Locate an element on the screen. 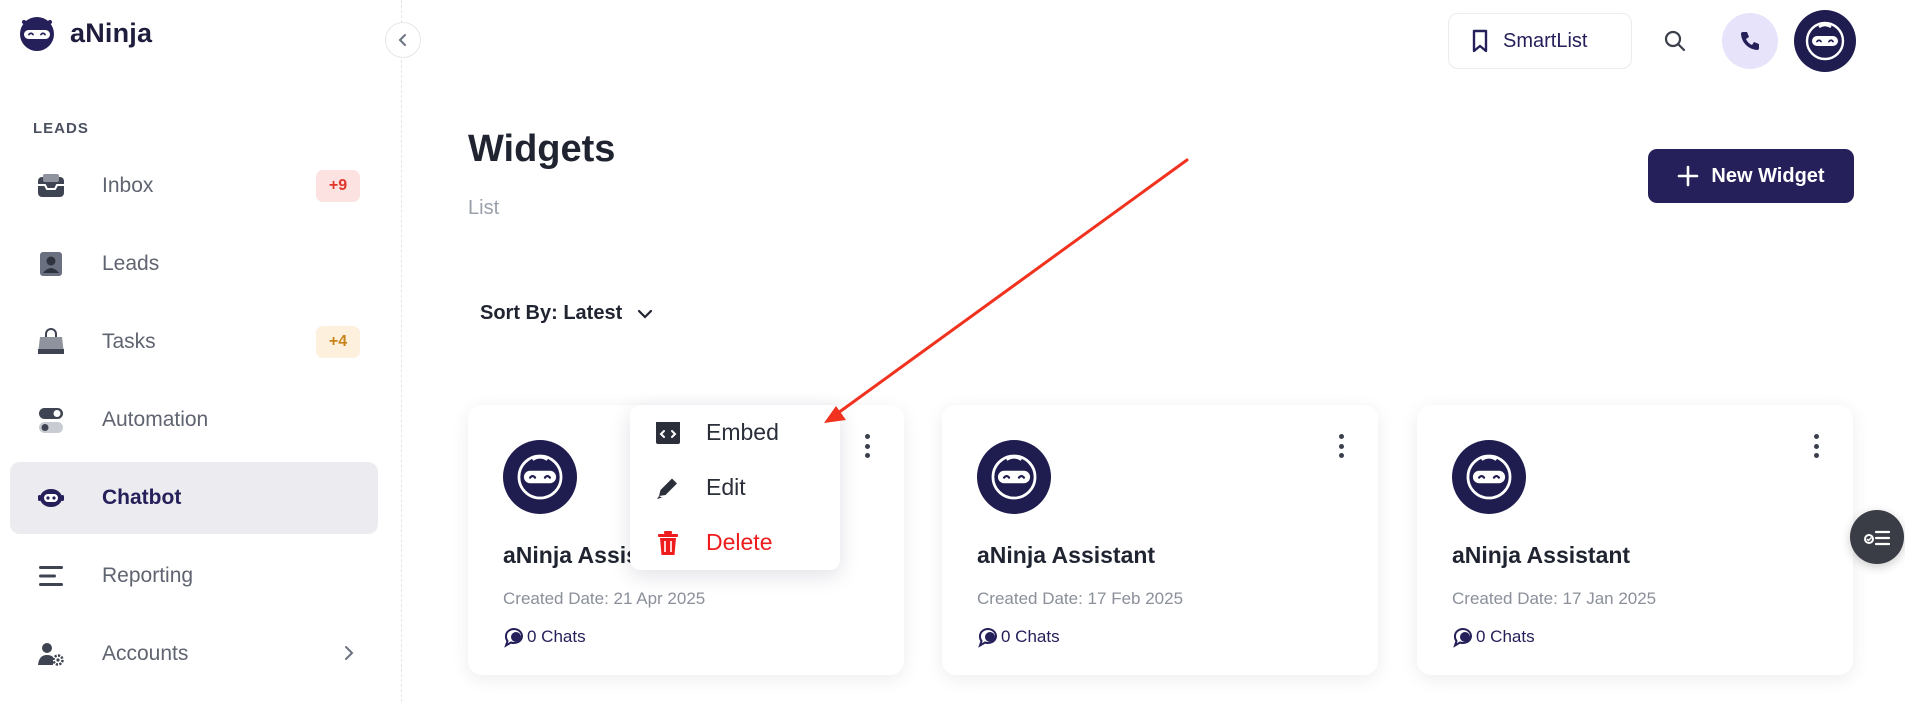  sort-label: Sort By: Latest is located at coordinates (551, 313).